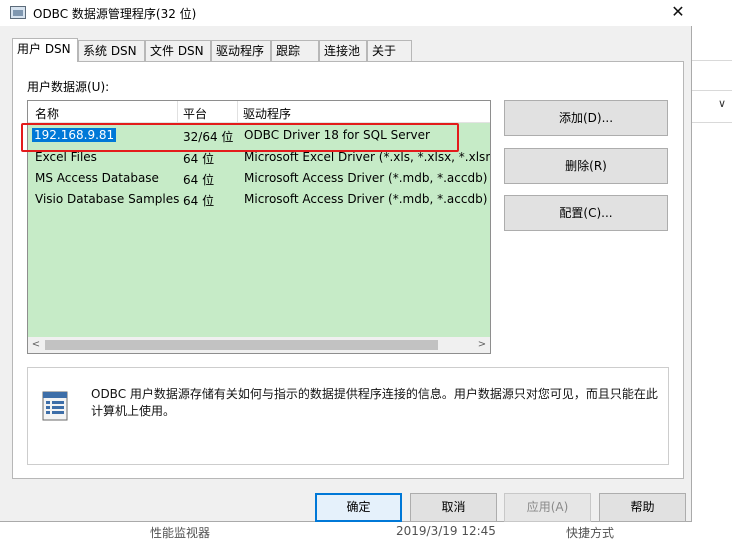 Image resolution: width=732 pixels, height=540 pixels. Describe the element at coordinates (346, 13) in the screenshot. I see `title-bar: ODBC 数据源管理程序(32 位) ✕` at that location.